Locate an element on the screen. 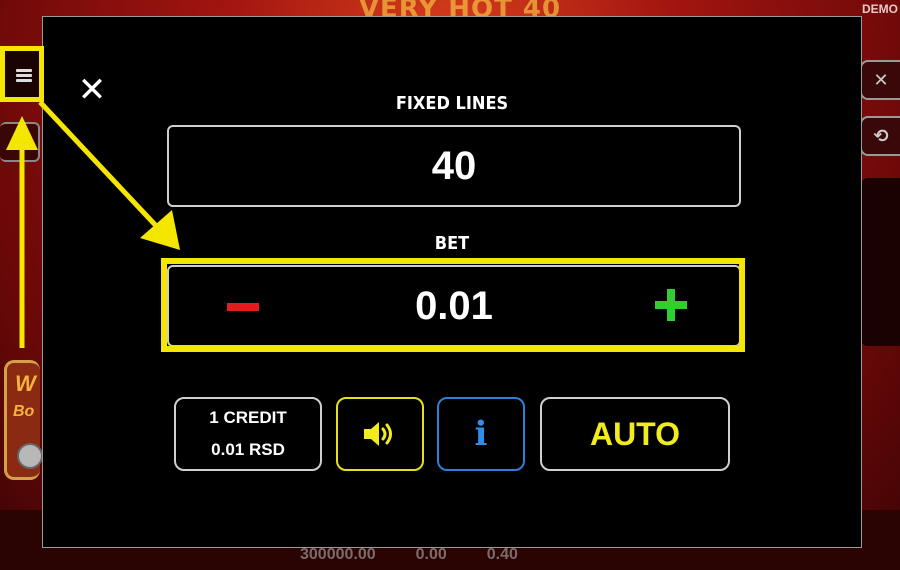  info-icon: i is located at coordinates (481, 434).